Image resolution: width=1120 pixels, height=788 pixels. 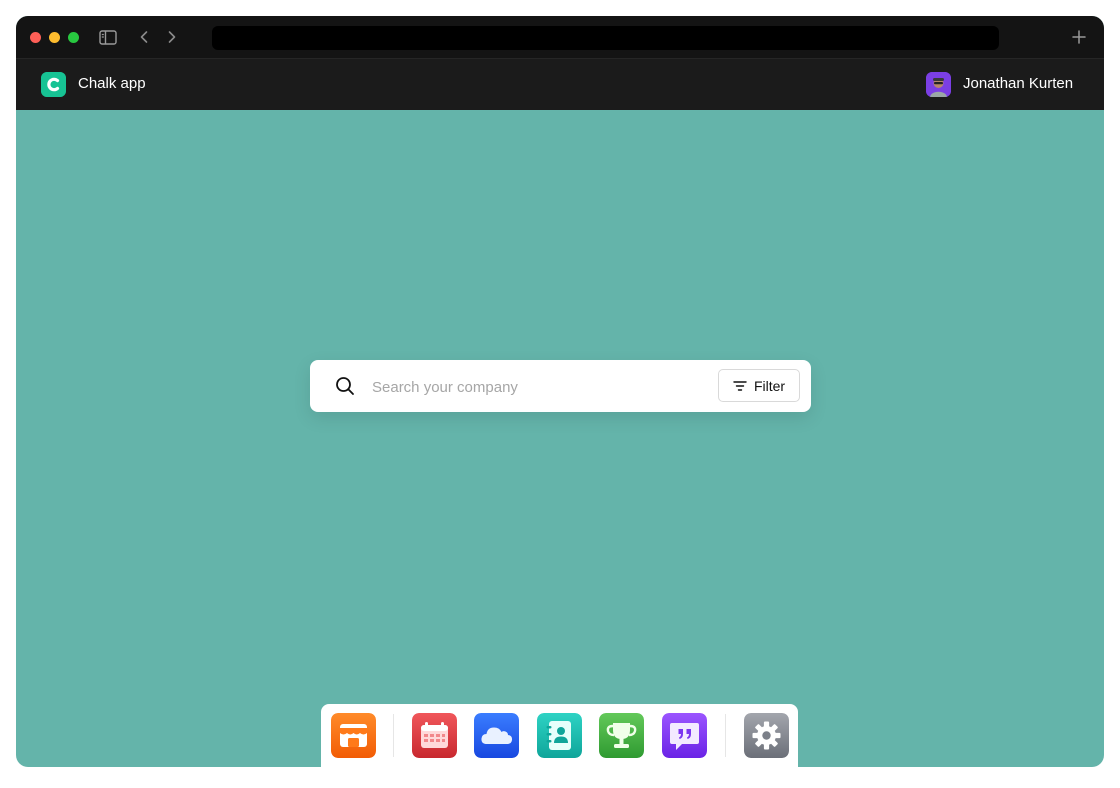 What do you see at coordinates (938, 84) in the screenshot?
I see `user-avatar` at bounding box center [938, 84].